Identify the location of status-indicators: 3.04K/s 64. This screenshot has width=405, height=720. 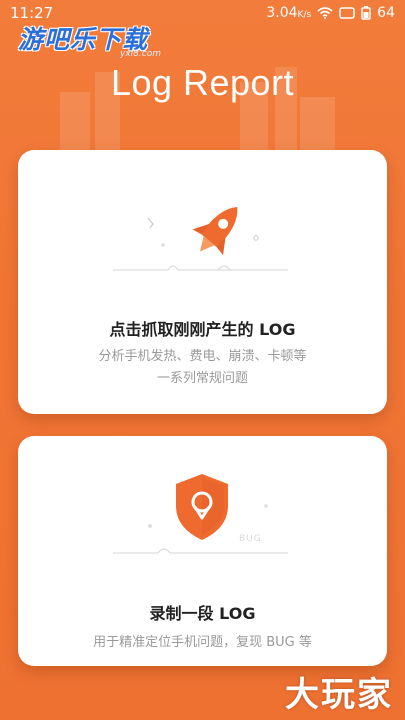
(330, 13).